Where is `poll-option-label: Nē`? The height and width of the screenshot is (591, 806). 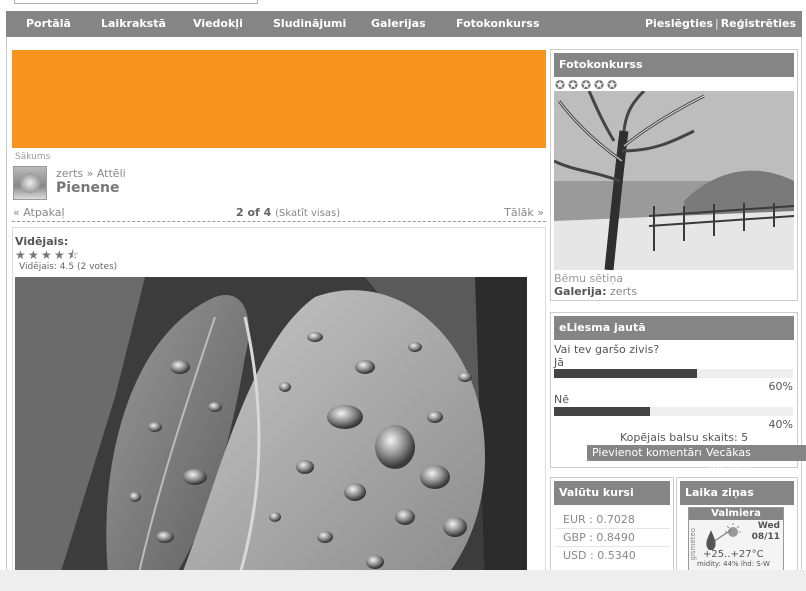
poll-option-label: Nē is located at coordinates (561, 399).